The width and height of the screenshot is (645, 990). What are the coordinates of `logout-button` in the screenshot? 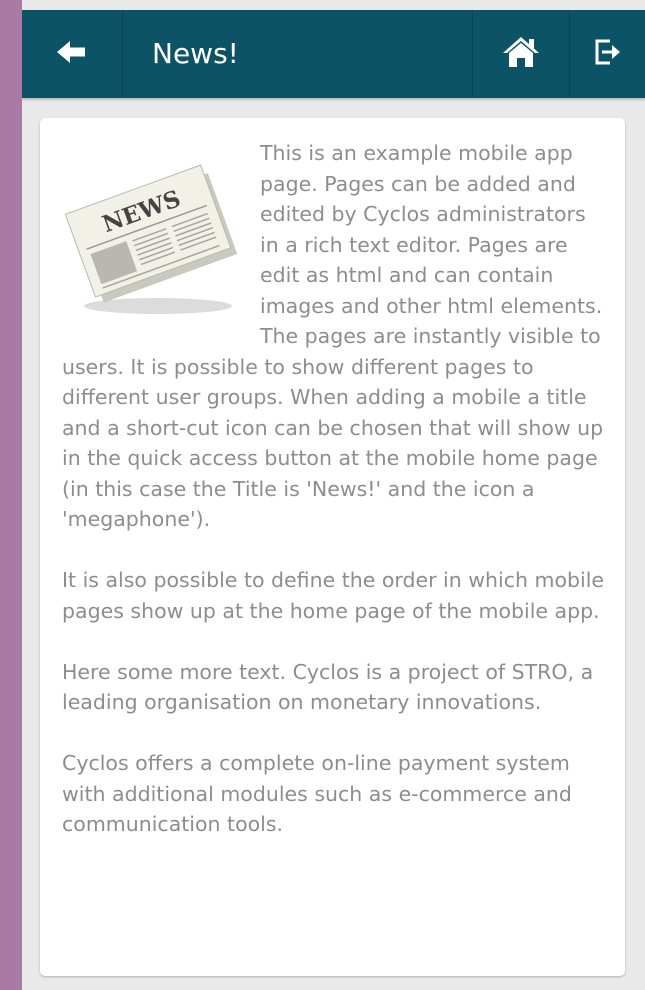 It's located at (607, 54).